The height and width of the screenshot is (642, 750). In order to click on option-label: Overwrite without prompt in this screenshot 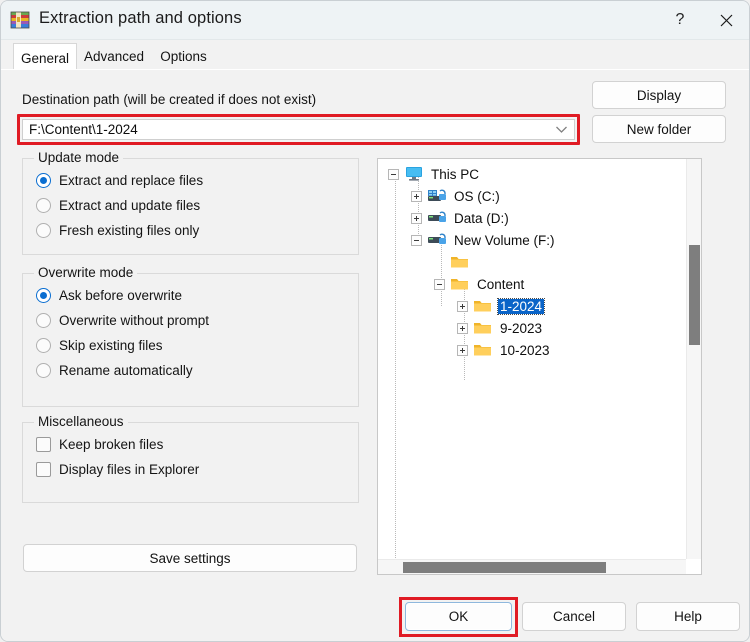, I will do `click(134, 320)`.